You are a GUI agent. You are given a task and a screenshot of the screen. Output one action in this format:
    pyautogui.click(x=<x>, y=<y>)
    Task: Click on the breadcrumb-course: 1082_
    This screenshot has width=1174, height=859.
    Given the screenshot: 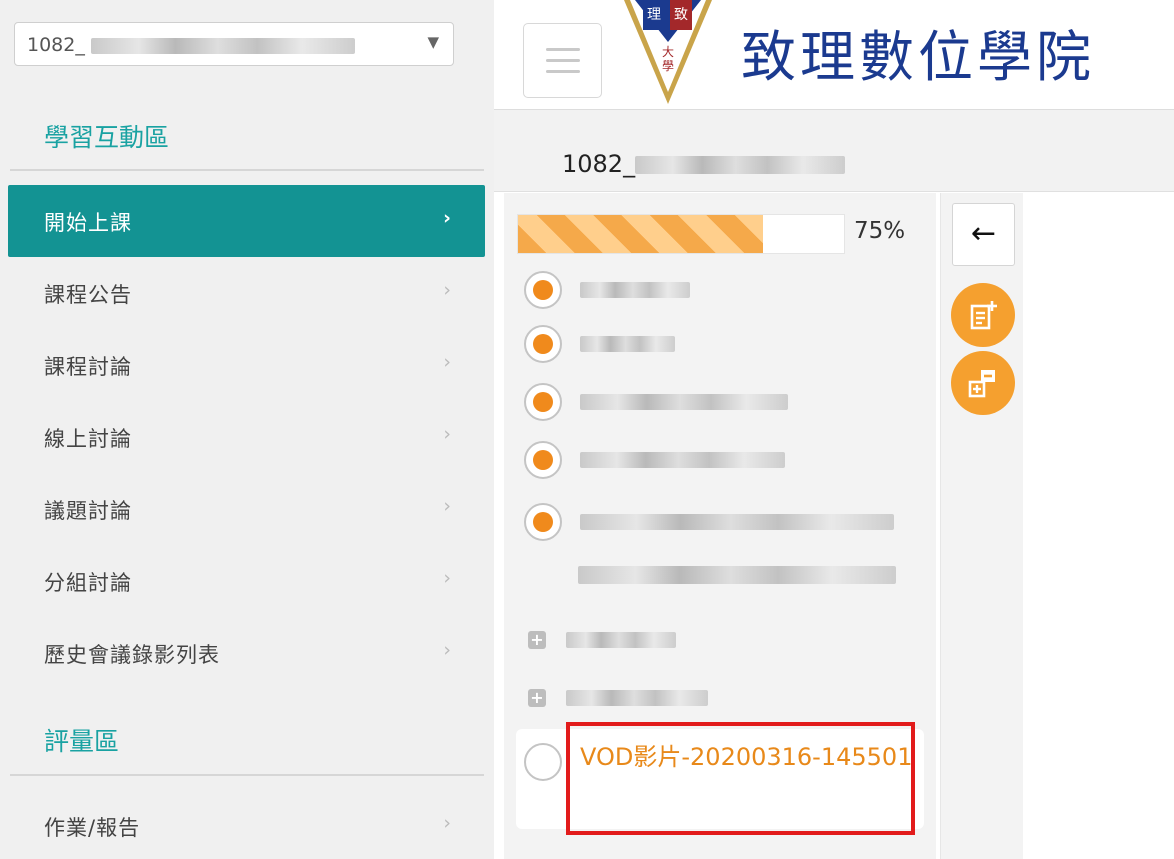 What is the action you would take?
    pyautogui.click(x=704, y=164)
    